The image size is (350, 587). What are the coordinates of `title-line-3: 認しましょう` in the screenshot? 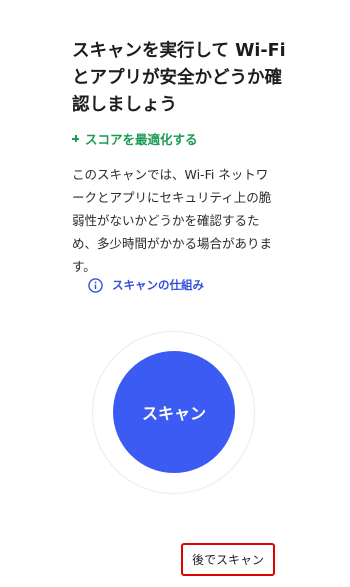 It's located at (124, 105).